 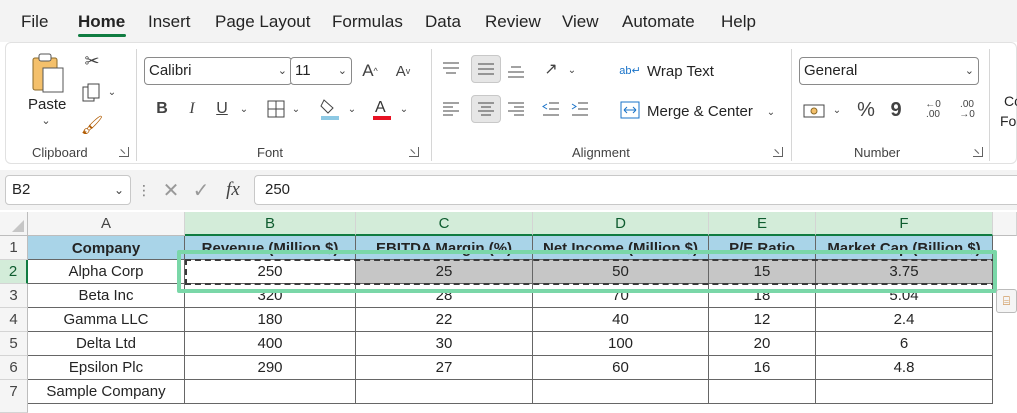 What do you see at coordinates (444, 392) in the screenshot?
I see `cell-c7` at bounding box center [444, 392].